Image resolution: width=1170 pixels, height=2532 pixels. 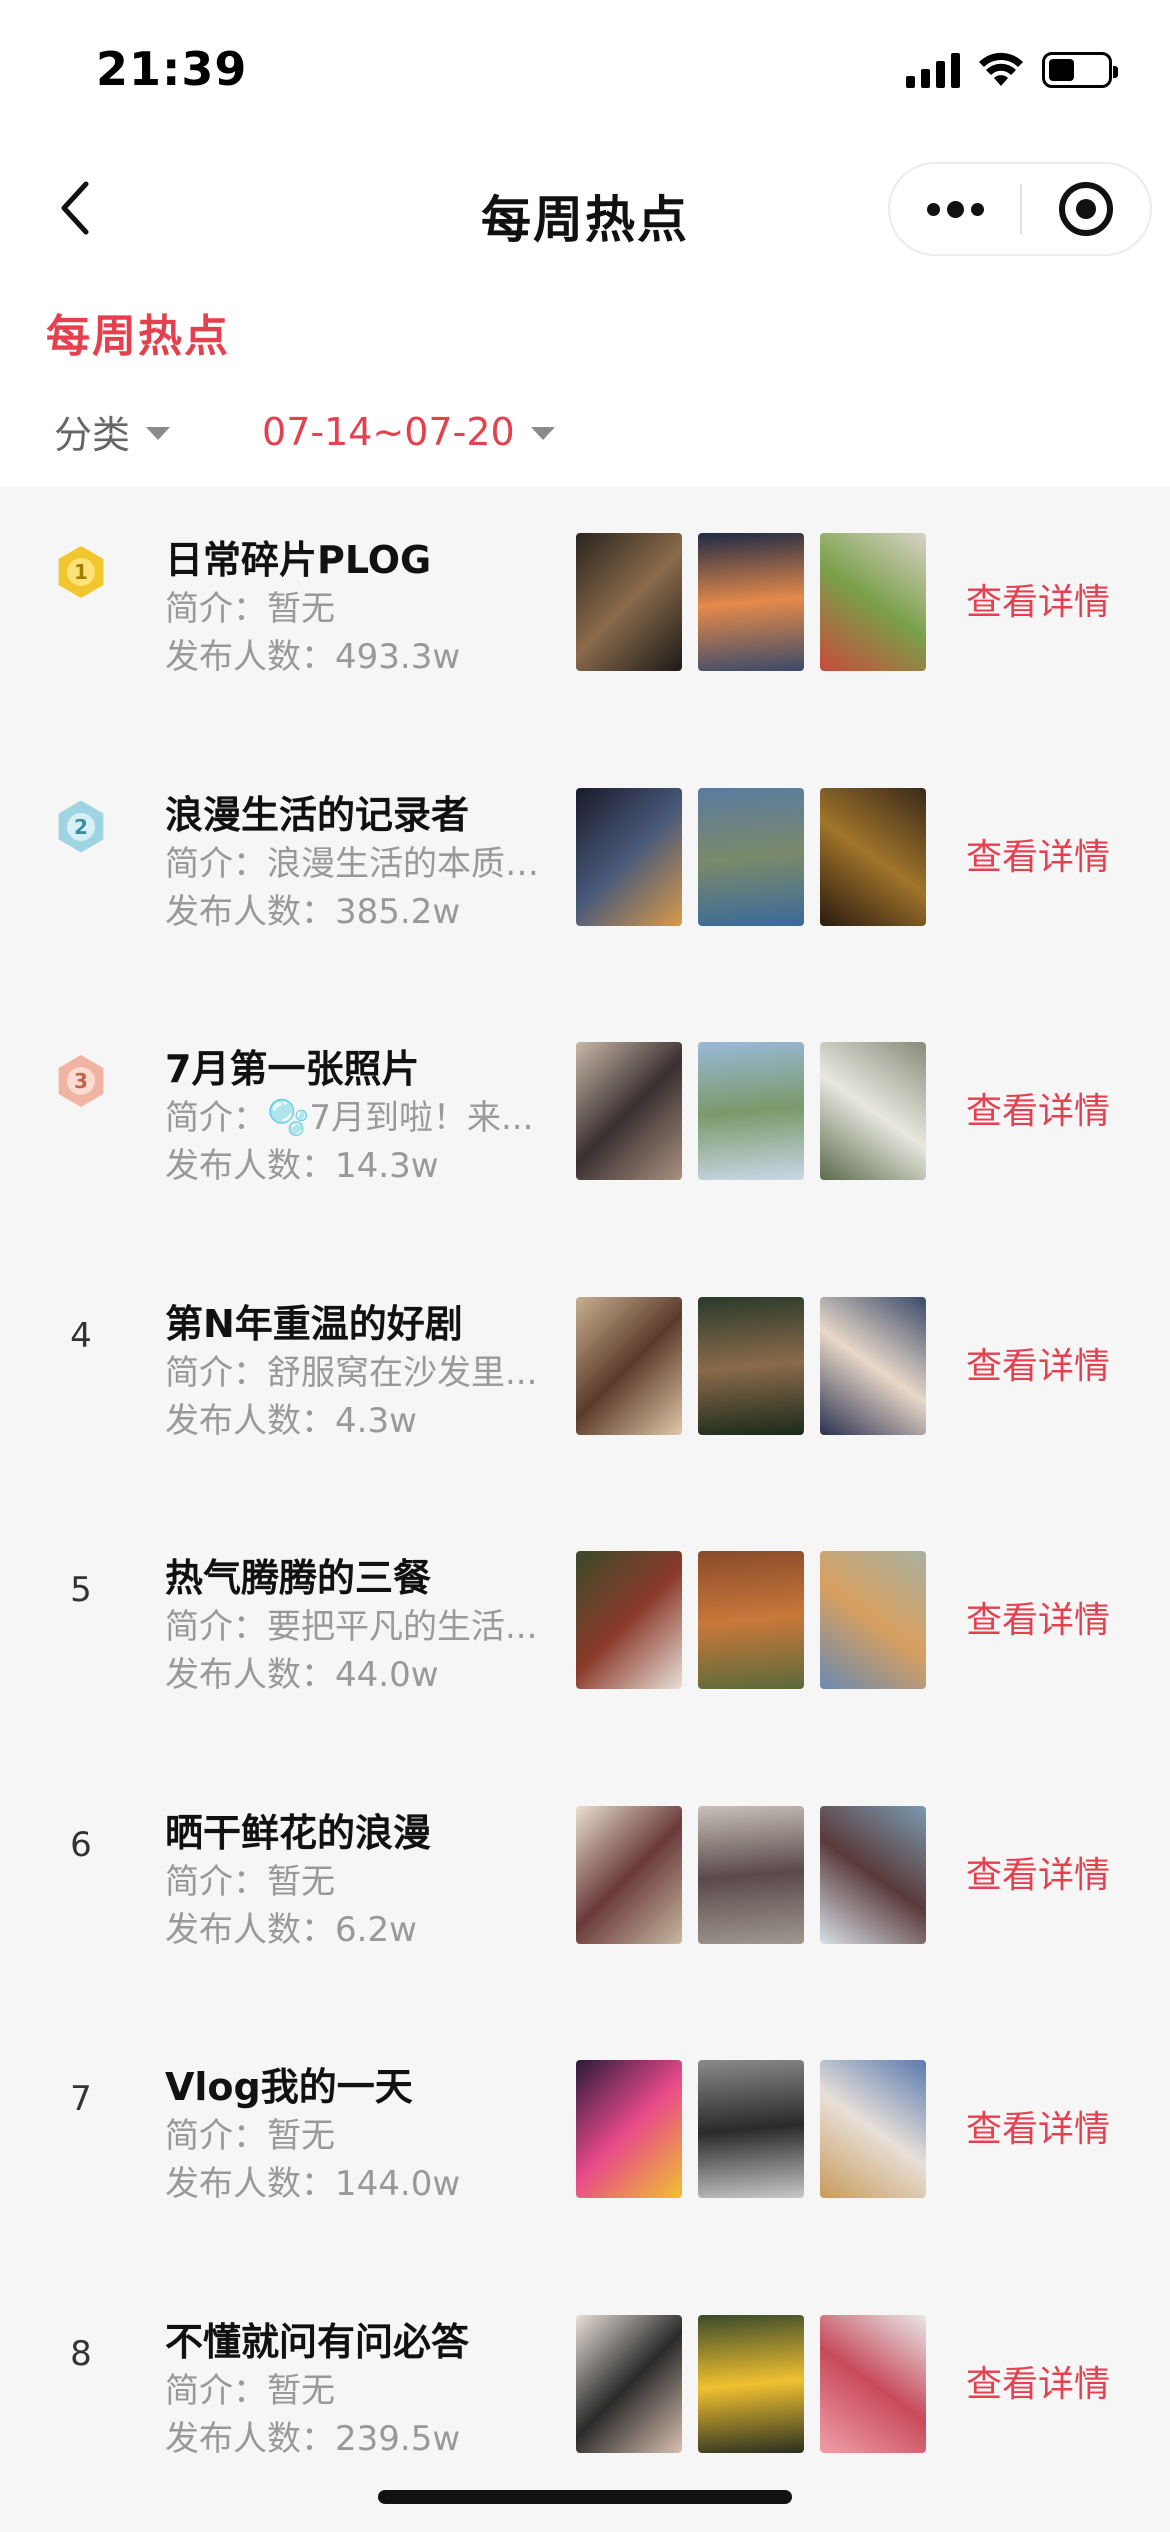 I want to click on section-title: 每周热点, so click(x=138, y=336).